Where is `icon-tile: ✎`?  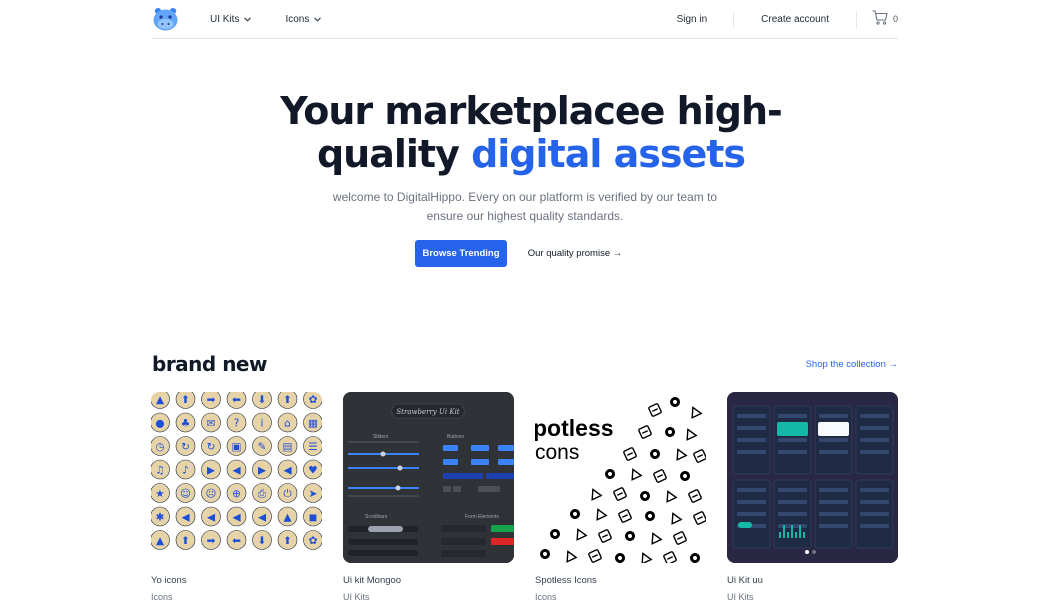 icon-tile: ✎ is located at coordinates (262, 446).